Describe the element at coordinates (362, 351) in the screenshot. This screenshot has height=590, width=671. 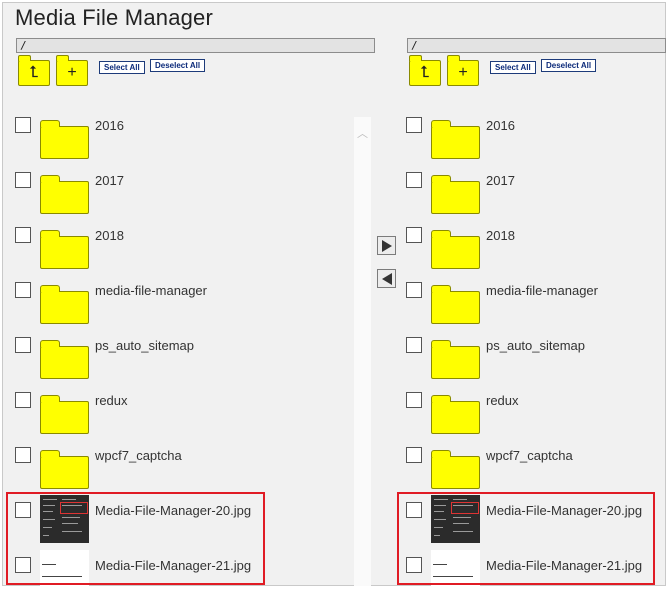
I see `left-list-scrollbar: ︿` at that location.